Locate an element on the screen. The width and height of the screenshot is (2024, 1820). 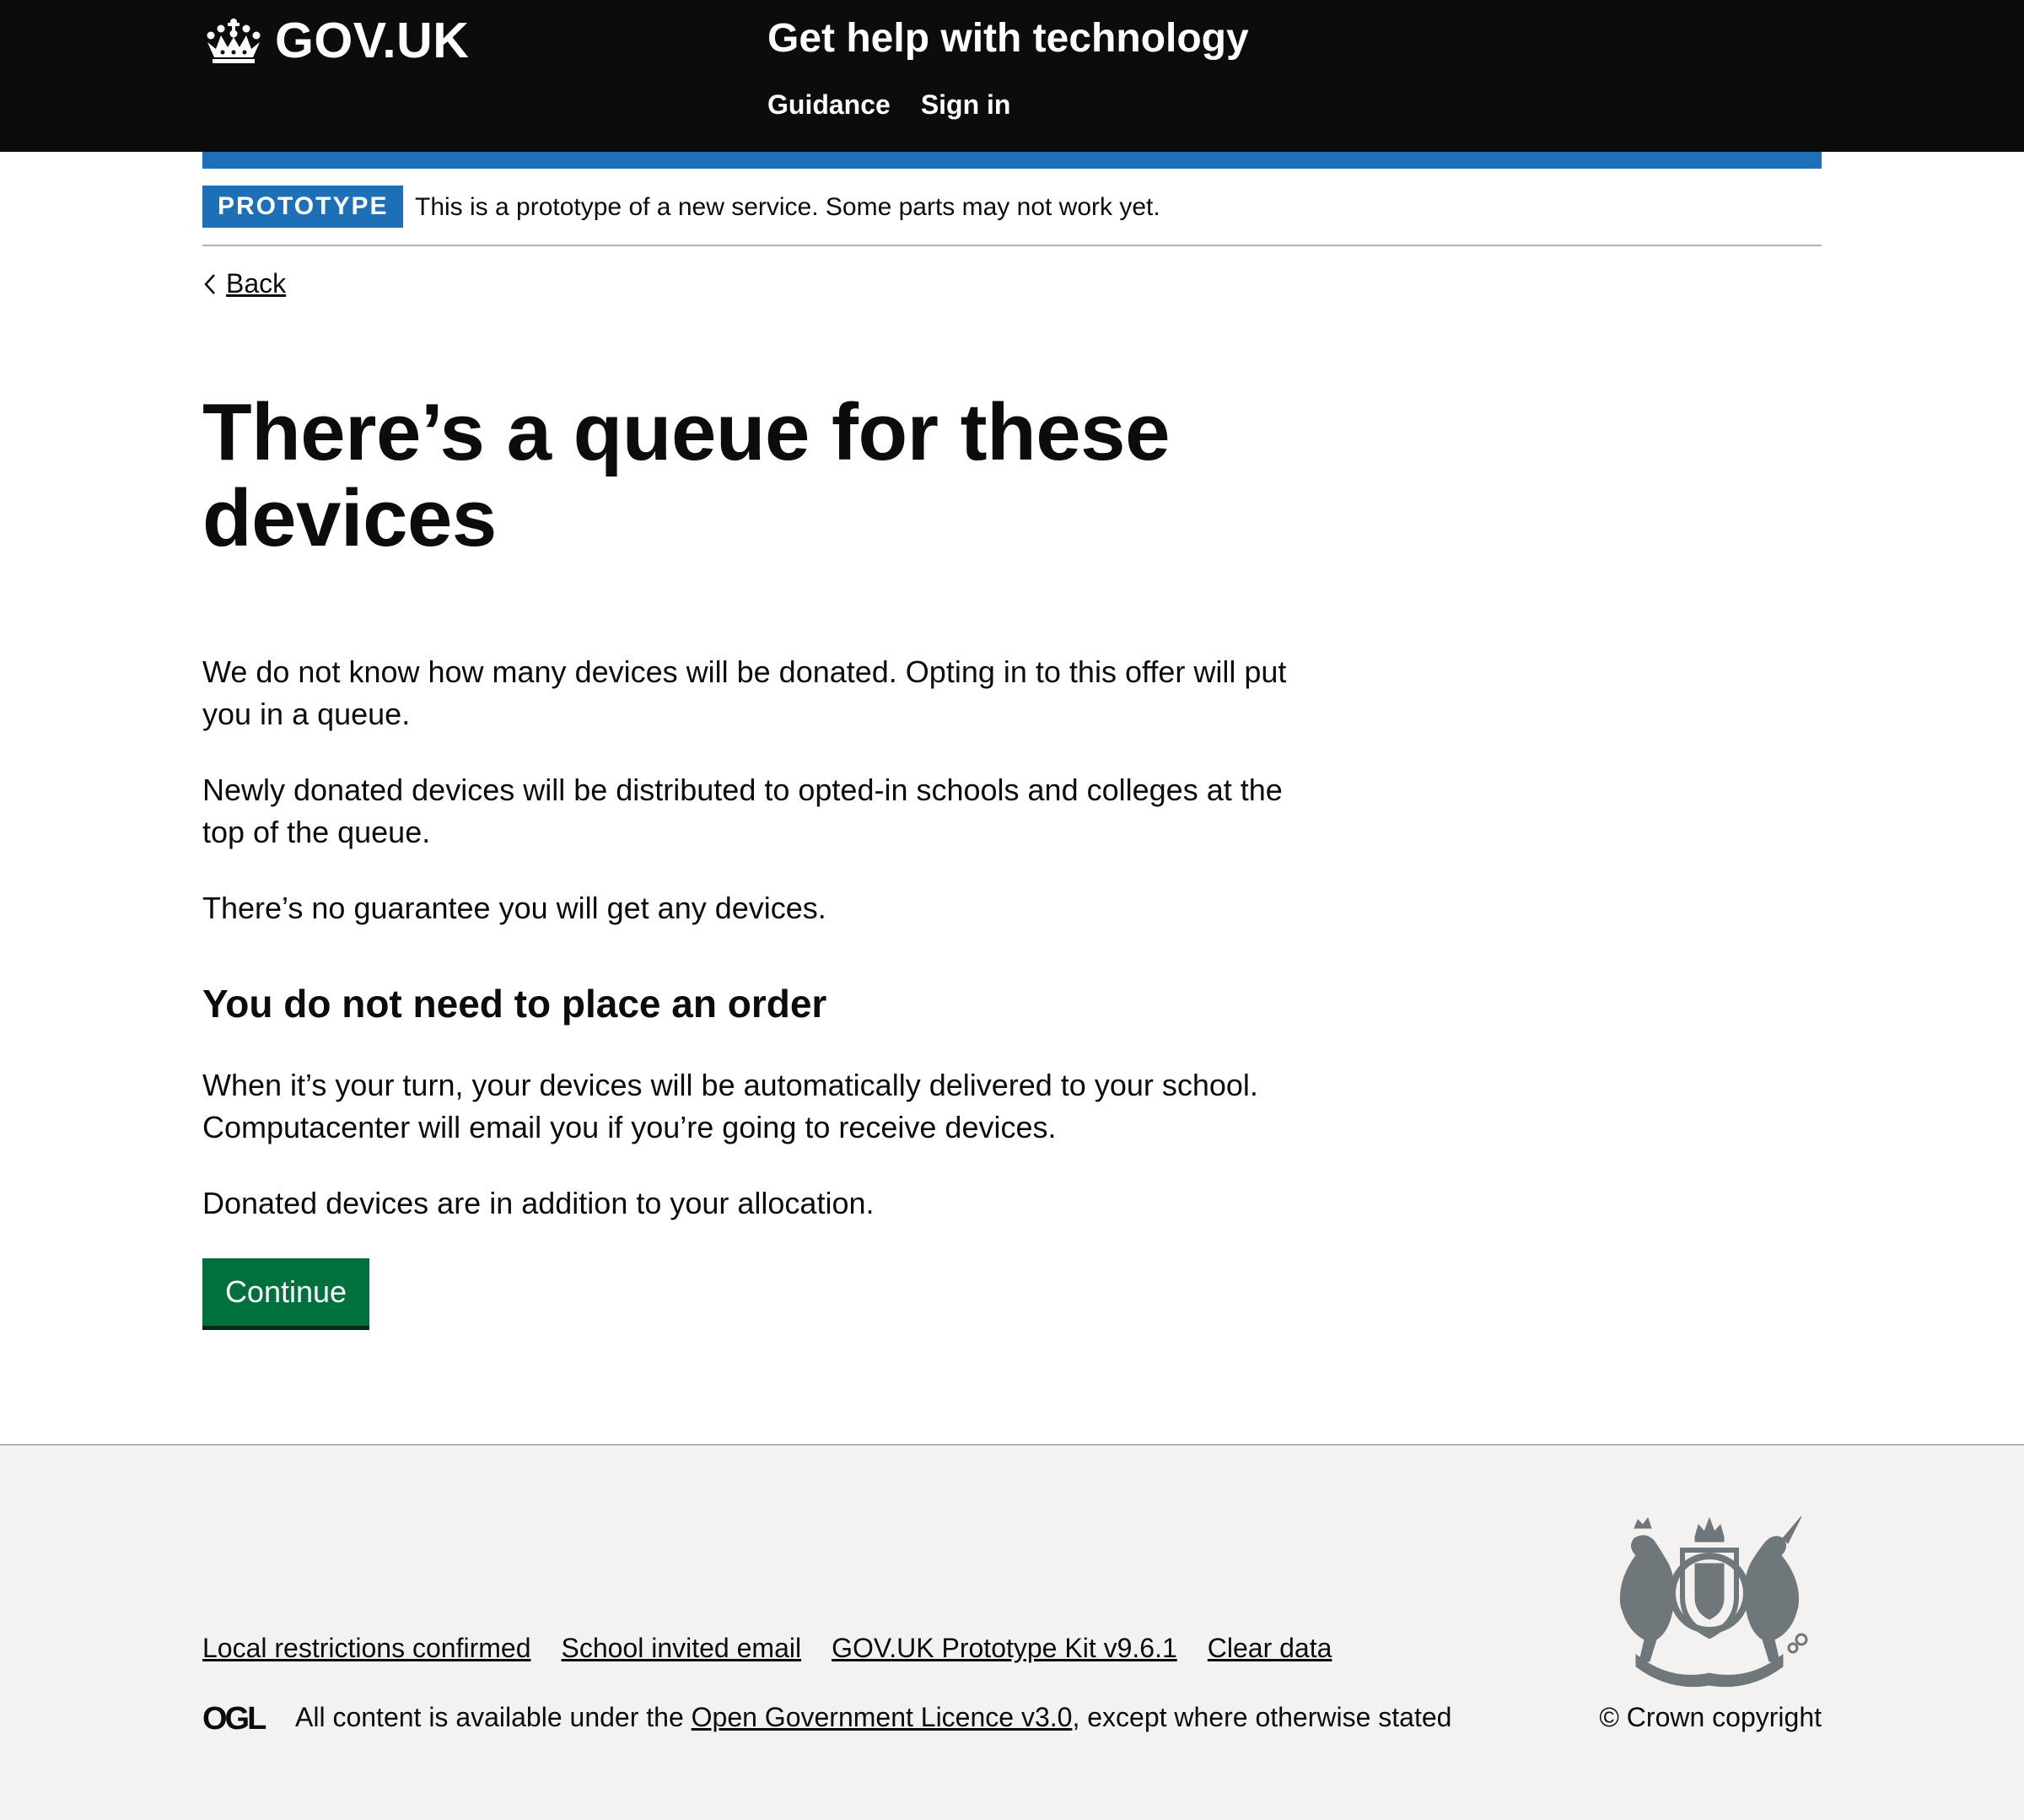
prototype-tag: PROTOTYPE is located at coordinates (303, 207).